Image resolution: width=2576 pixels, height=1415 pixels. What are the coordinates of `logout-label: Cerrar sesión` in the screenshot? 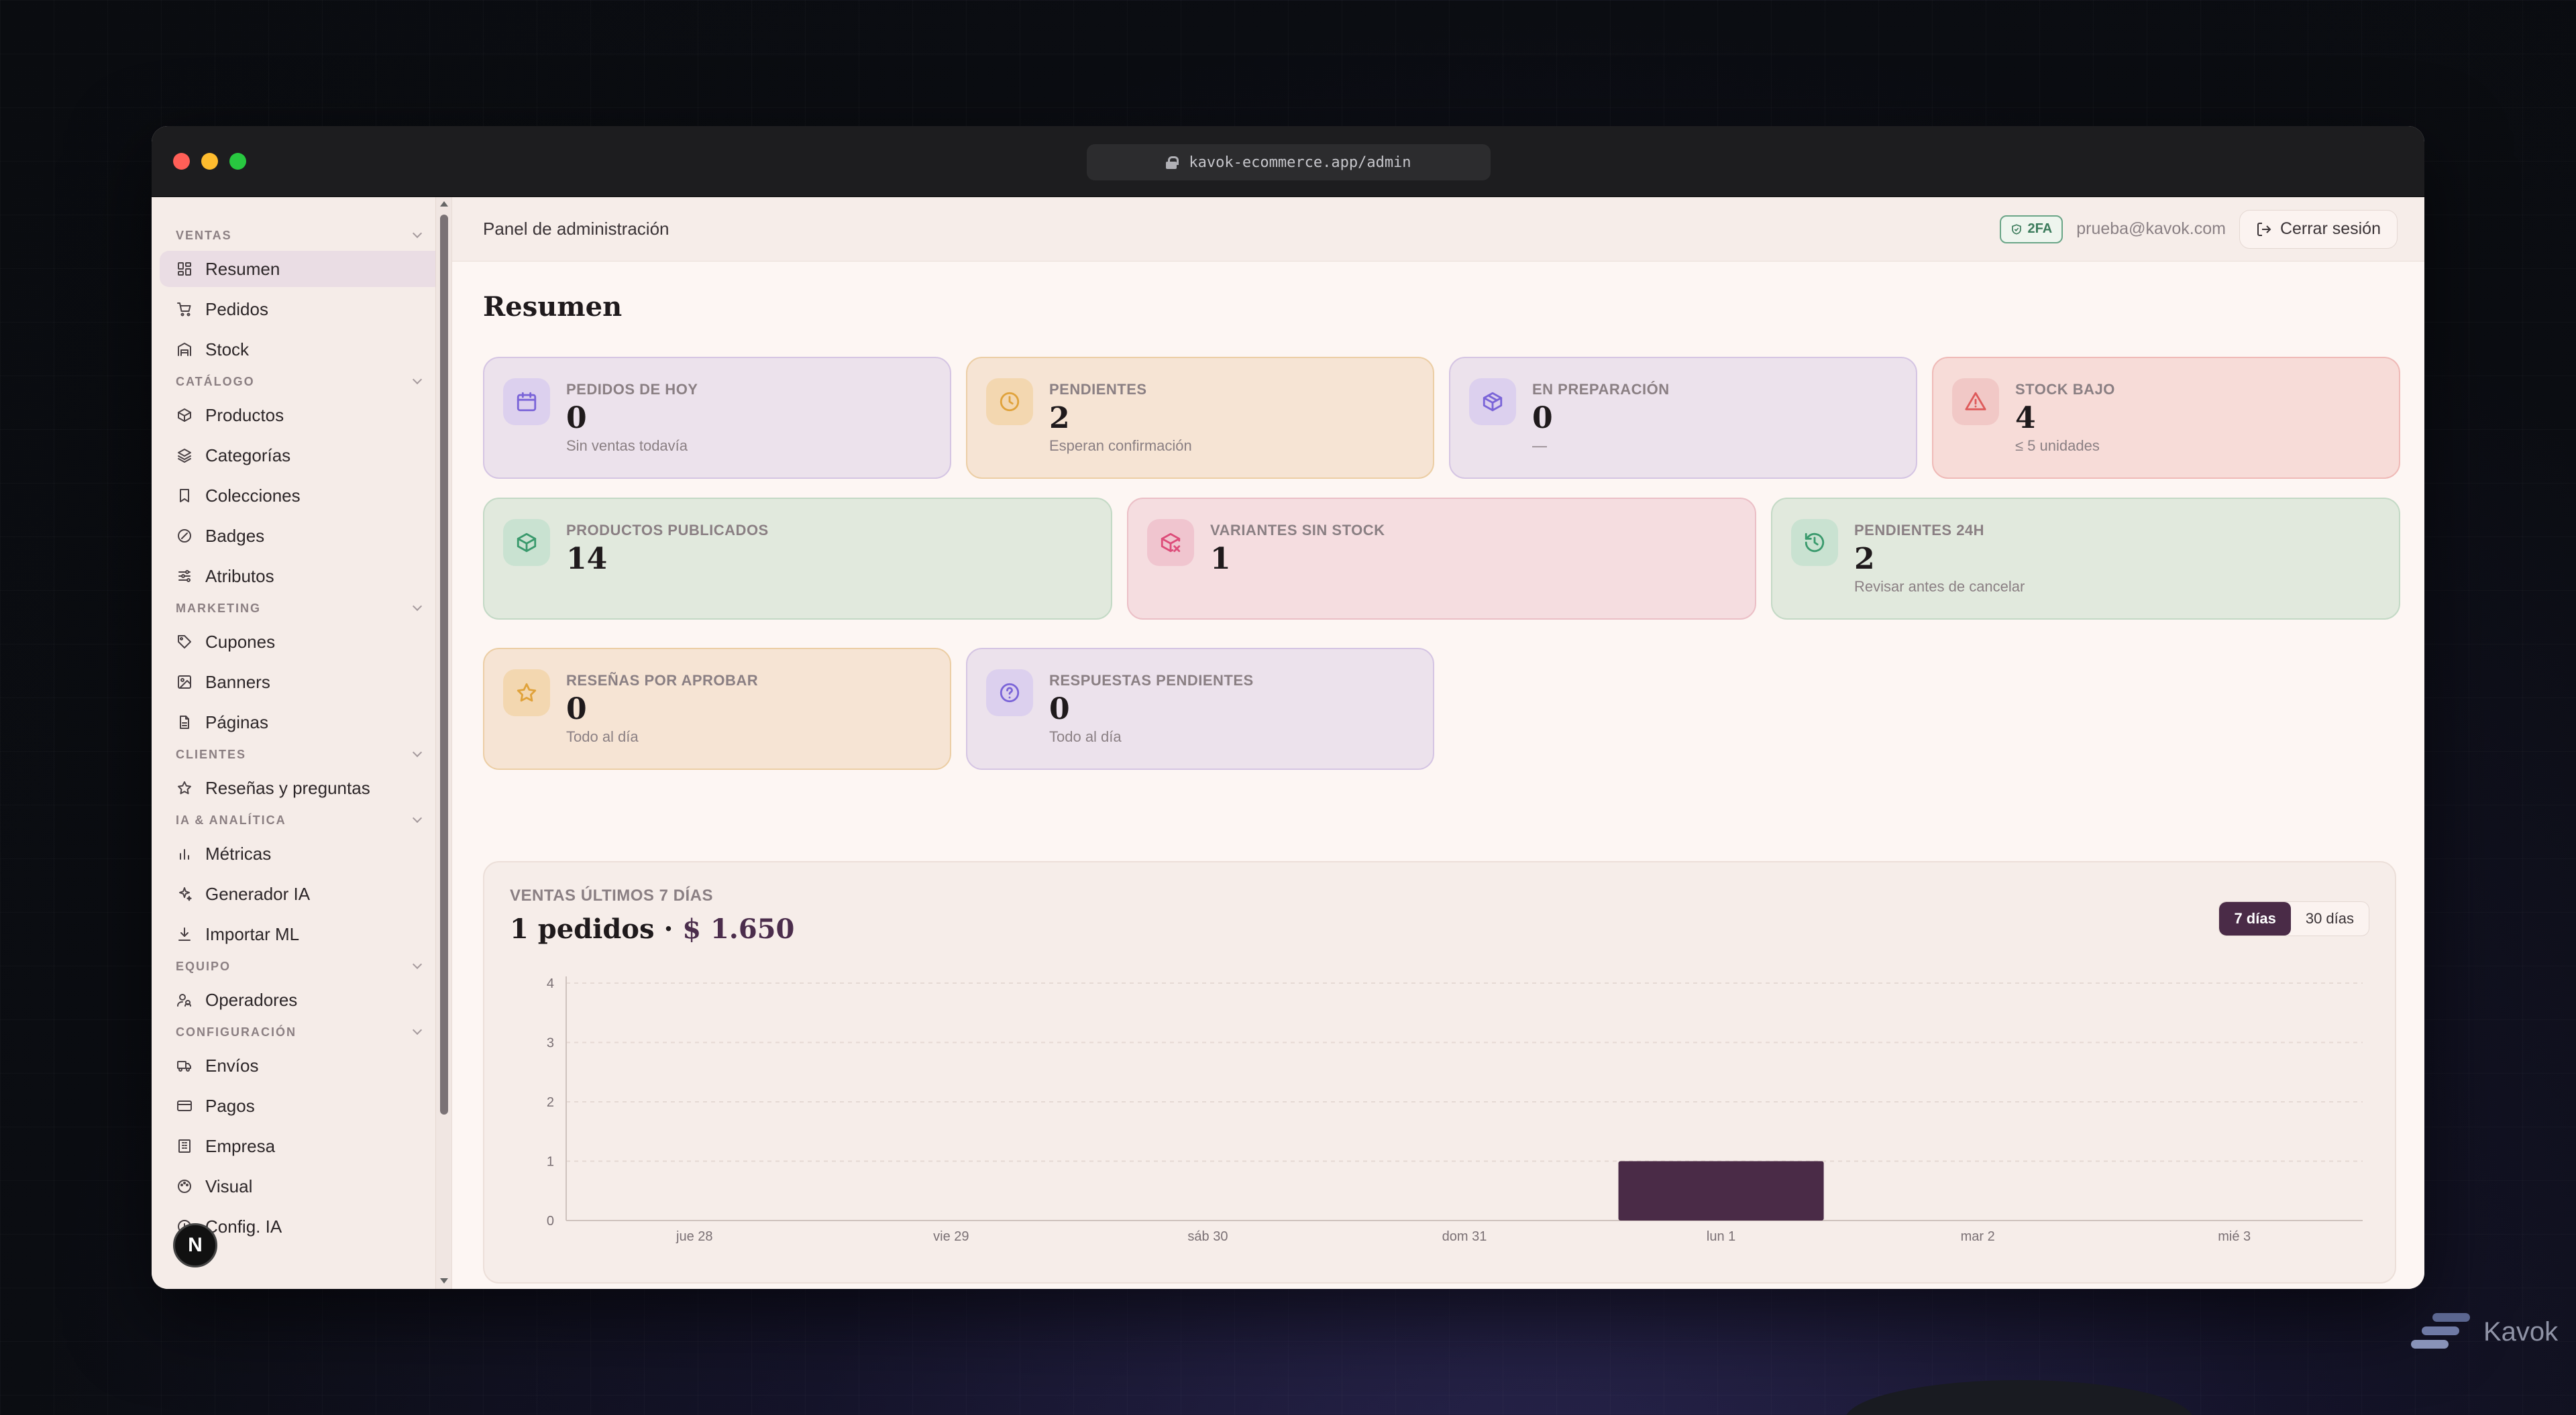 It's located at (2330, 228).